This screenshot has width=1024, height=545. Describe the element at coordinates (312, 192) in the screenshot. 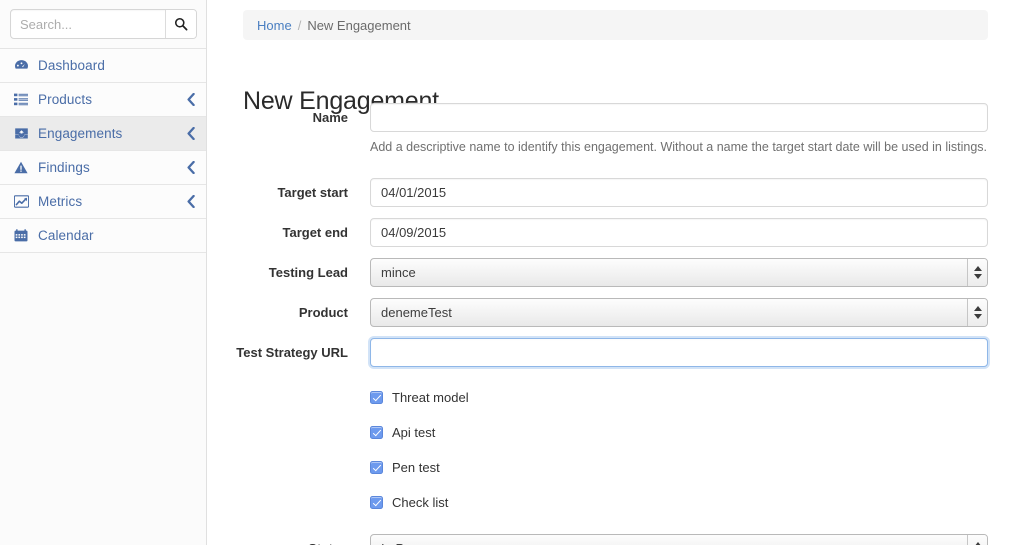

I see `target-start-label: Target start` at that location.